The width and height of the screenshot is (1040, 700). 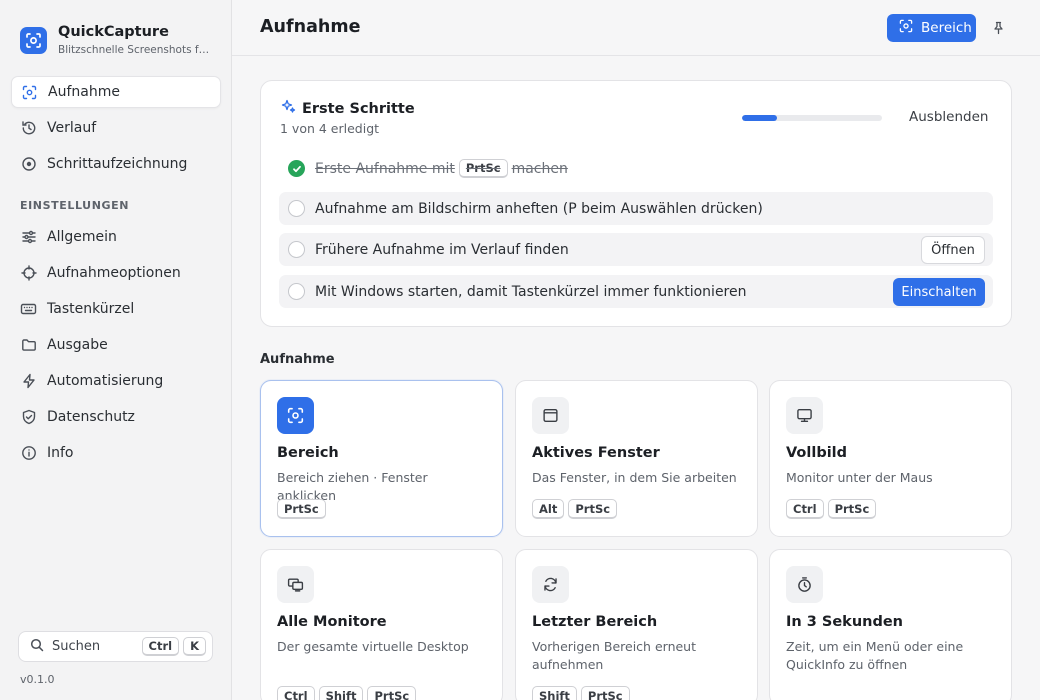 I want to click on onboarding-step: Erste Aufnahme mit PrtSc machen, so click(x=636, y=168).